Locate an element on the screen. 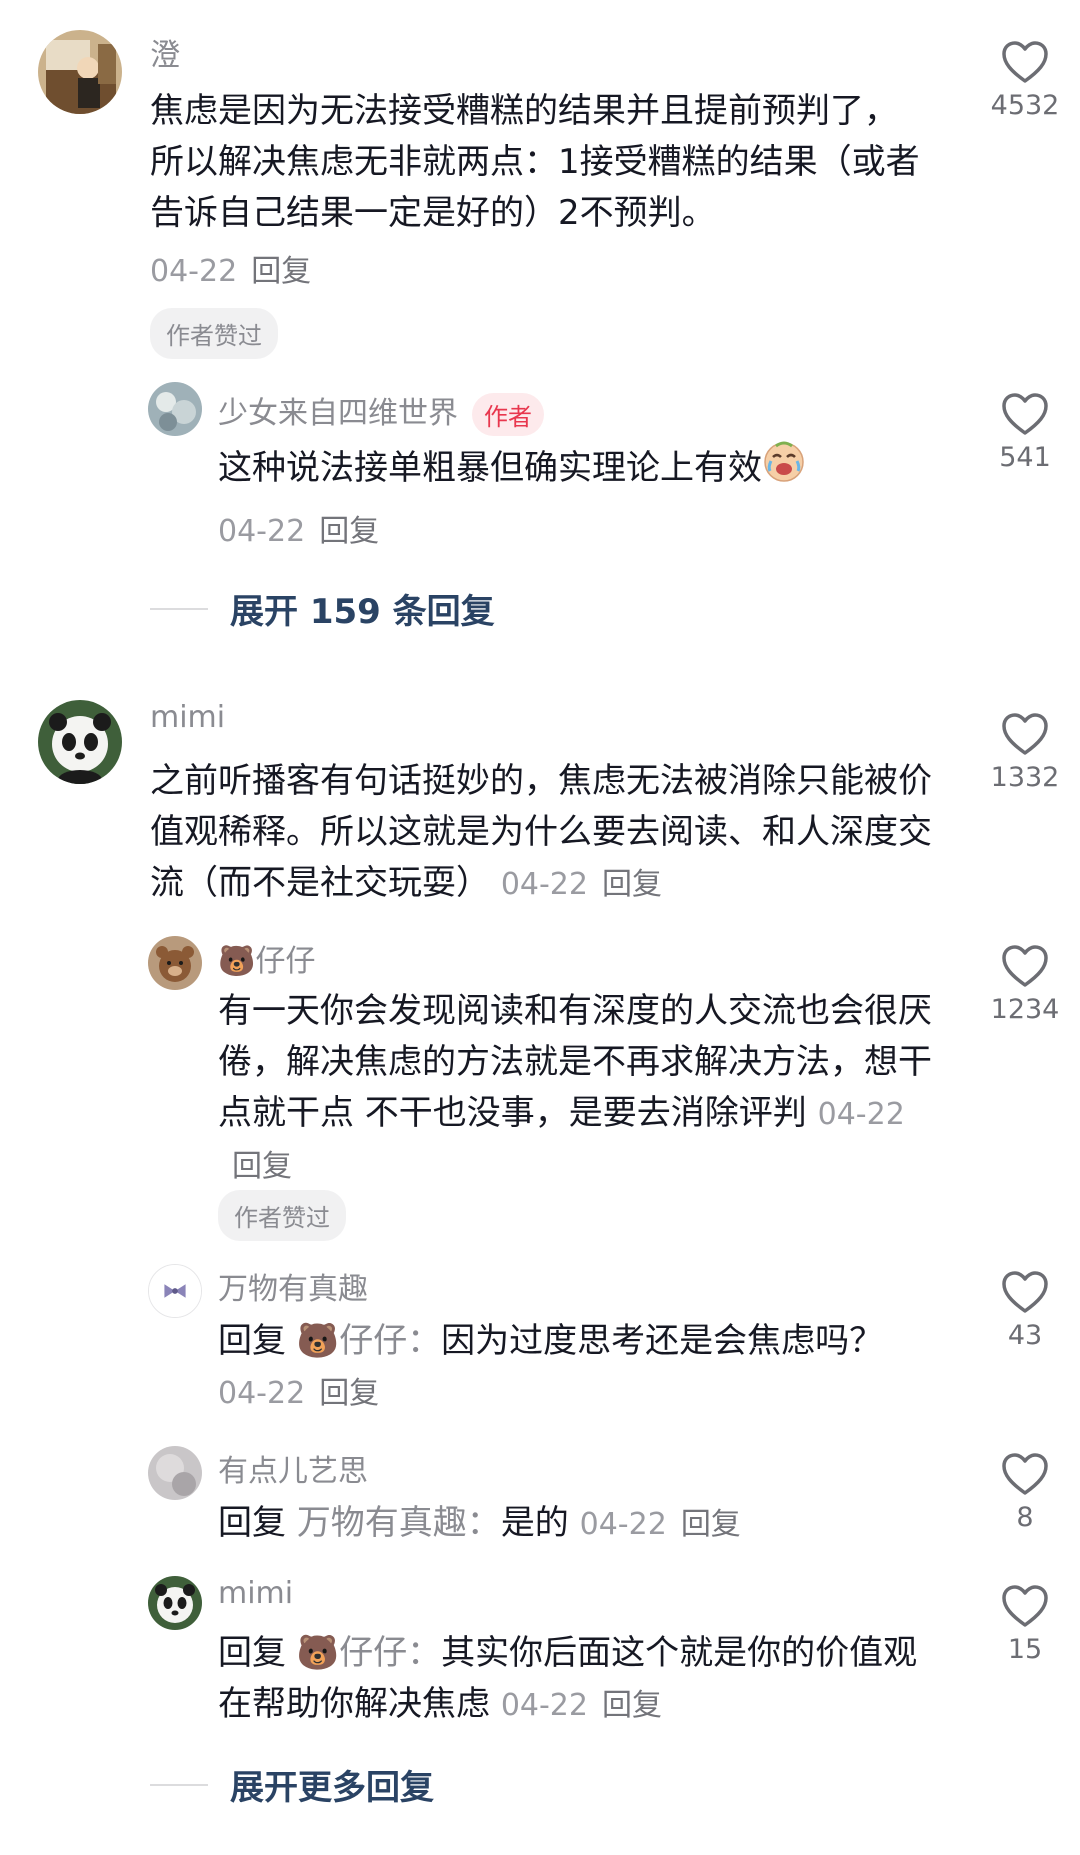 The image size is (1080, 1855). reply-text: 因为过度思考还是会焦虑吗？ is located at coordinates (662, 1341).